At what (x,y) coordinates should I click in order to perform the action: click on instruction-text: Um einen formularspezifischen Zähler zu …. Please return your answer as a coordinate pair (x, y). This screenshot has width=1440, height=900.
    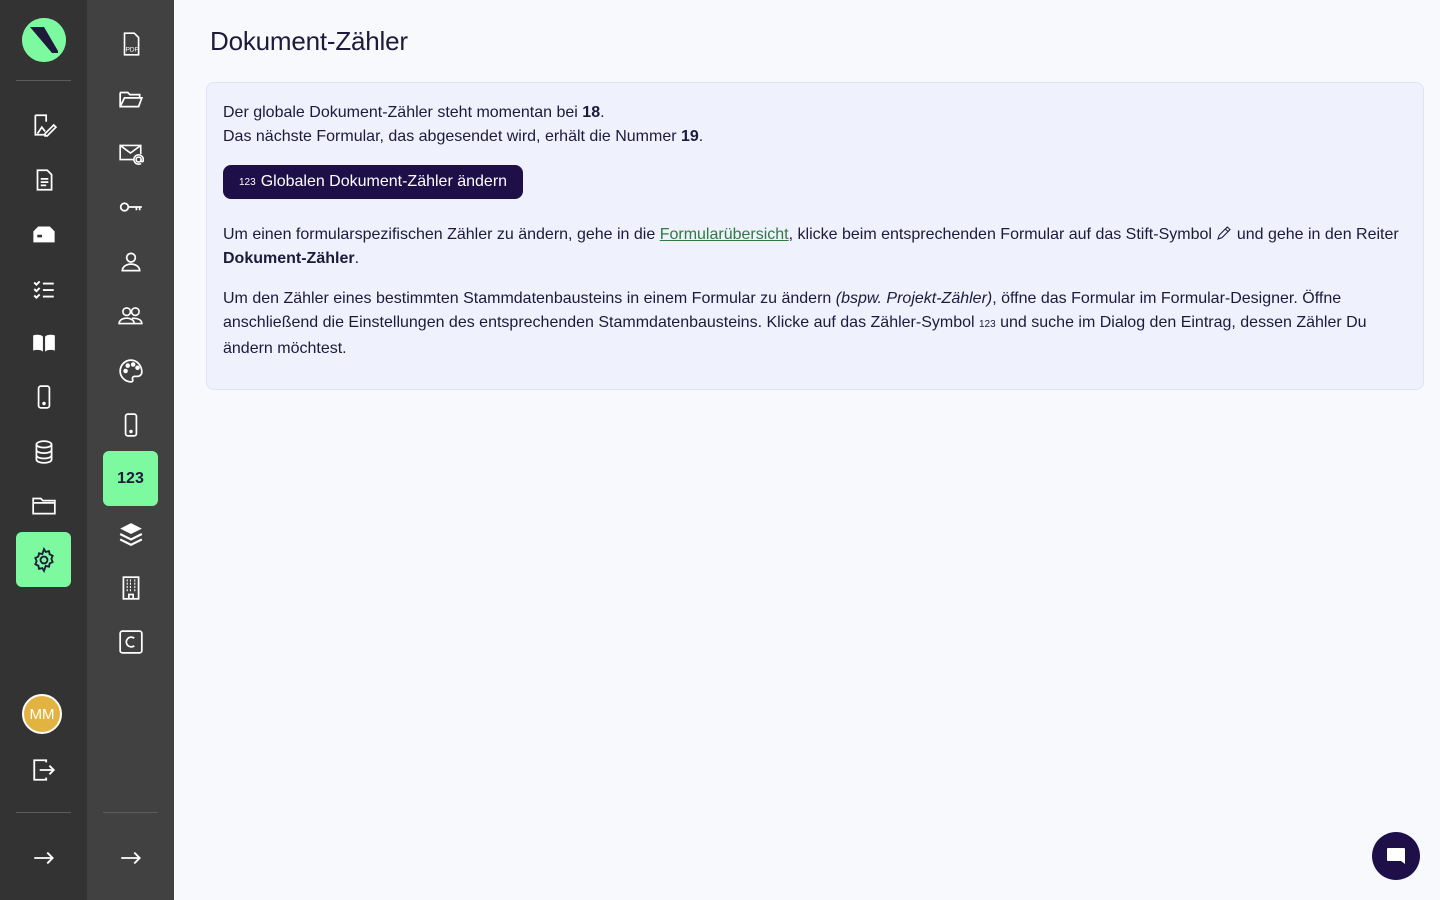
    Looking at the image, I should click on (441, 234).